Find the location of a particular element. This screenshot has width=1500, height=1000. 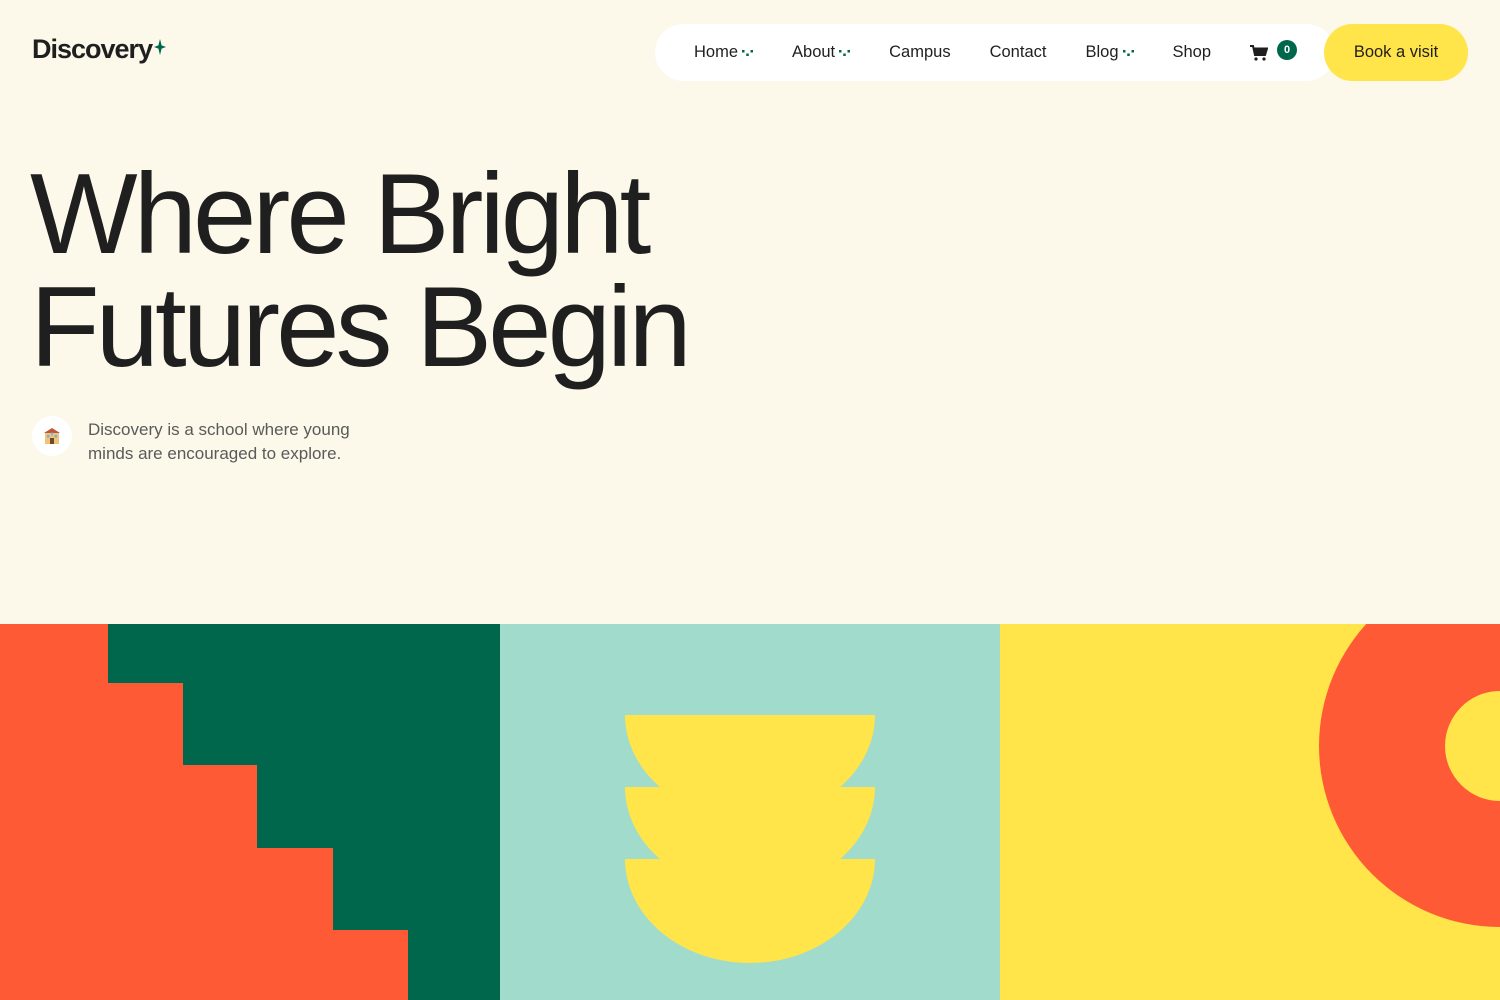

brand-logo: Discovery is located at coordinates (99, 49).